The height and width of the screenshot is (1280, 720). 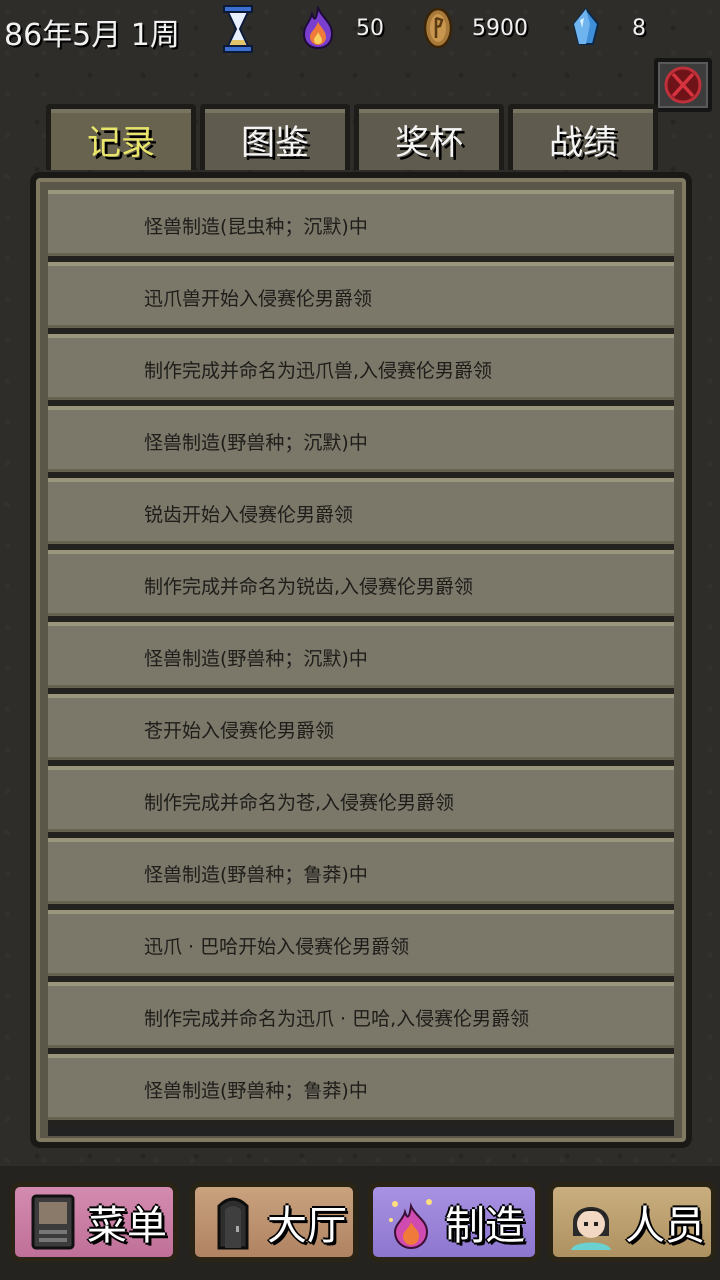 I want to click on staff-button: 人员, so click(x=632, y=1222).